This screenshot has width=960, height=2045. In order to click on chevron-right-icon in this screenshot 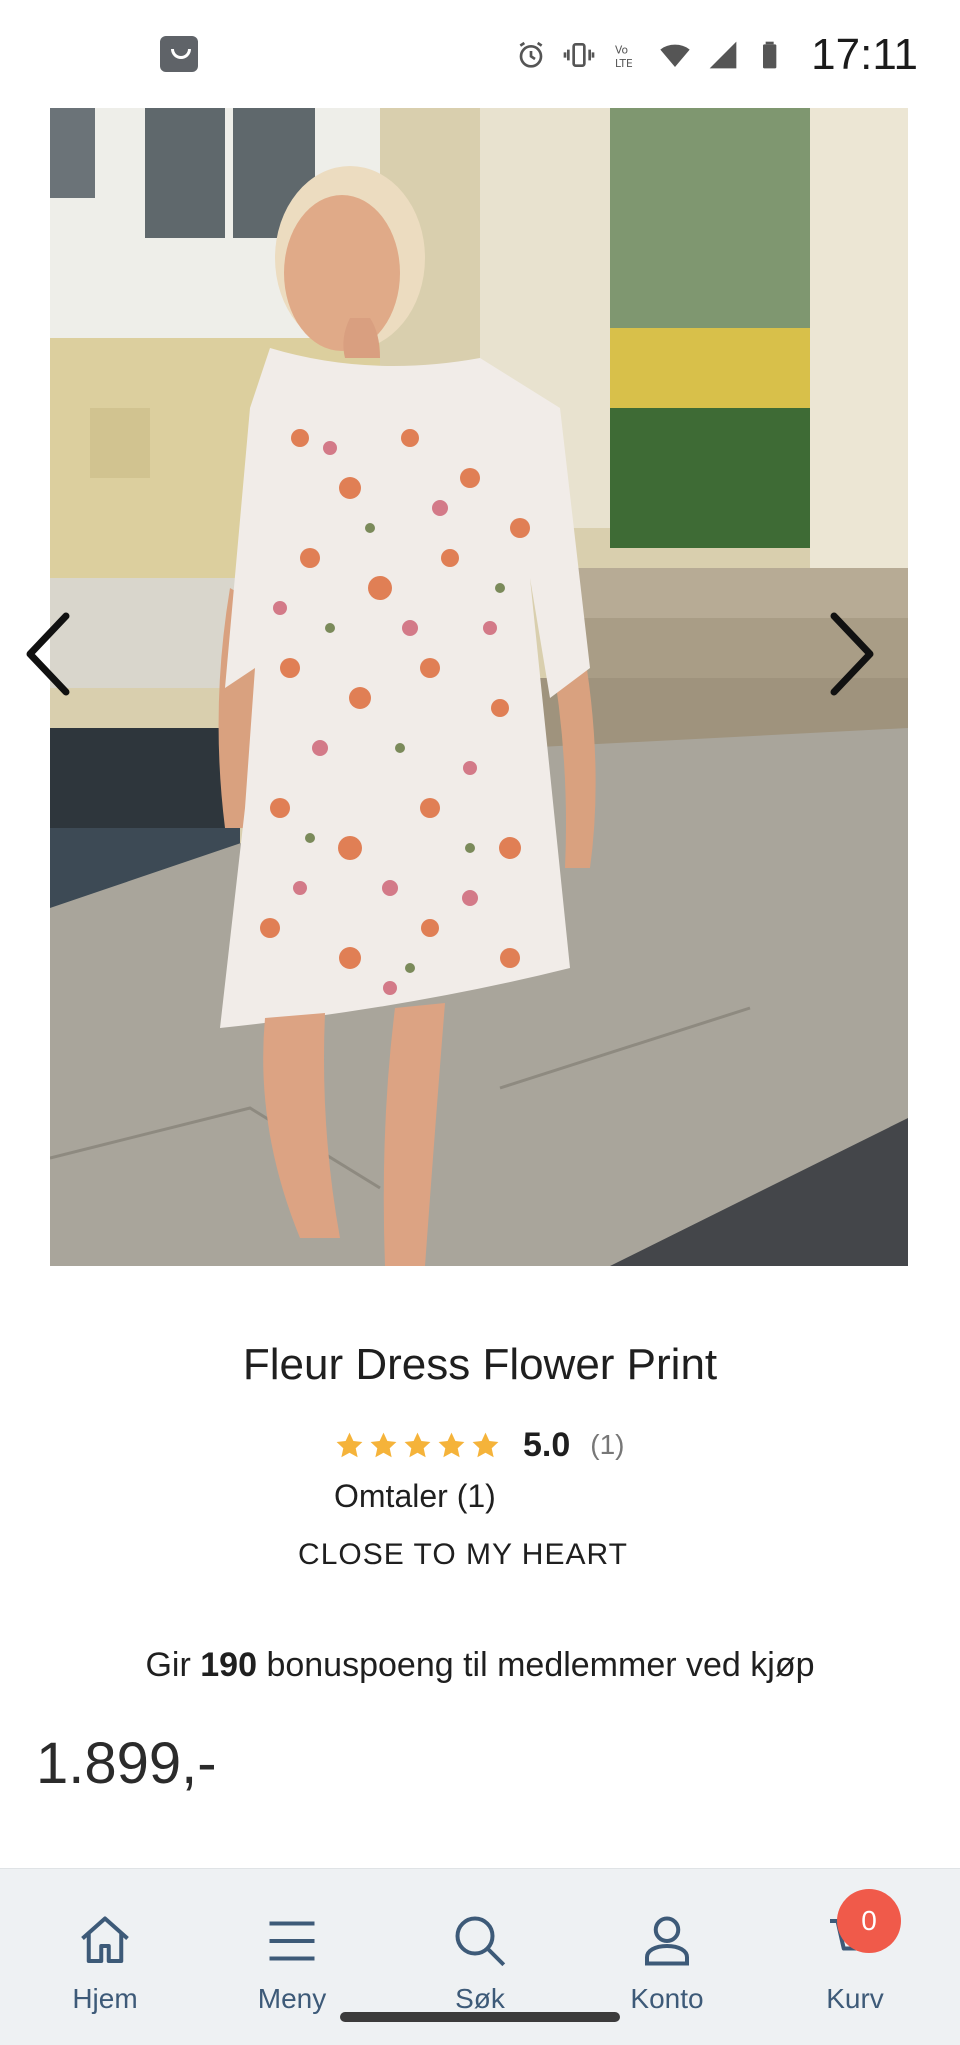, I will do `click(852, 654)`.